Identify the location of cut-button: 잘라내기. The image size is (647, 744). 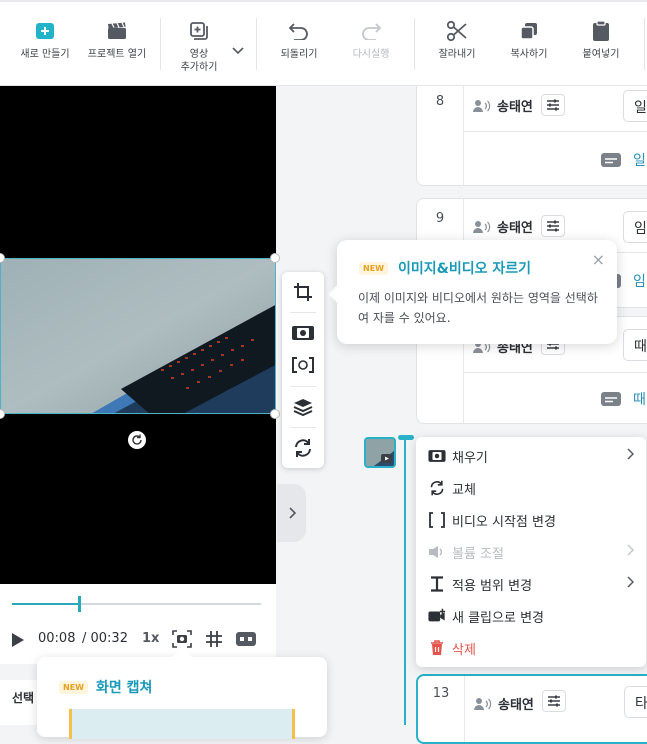
(457, 40).